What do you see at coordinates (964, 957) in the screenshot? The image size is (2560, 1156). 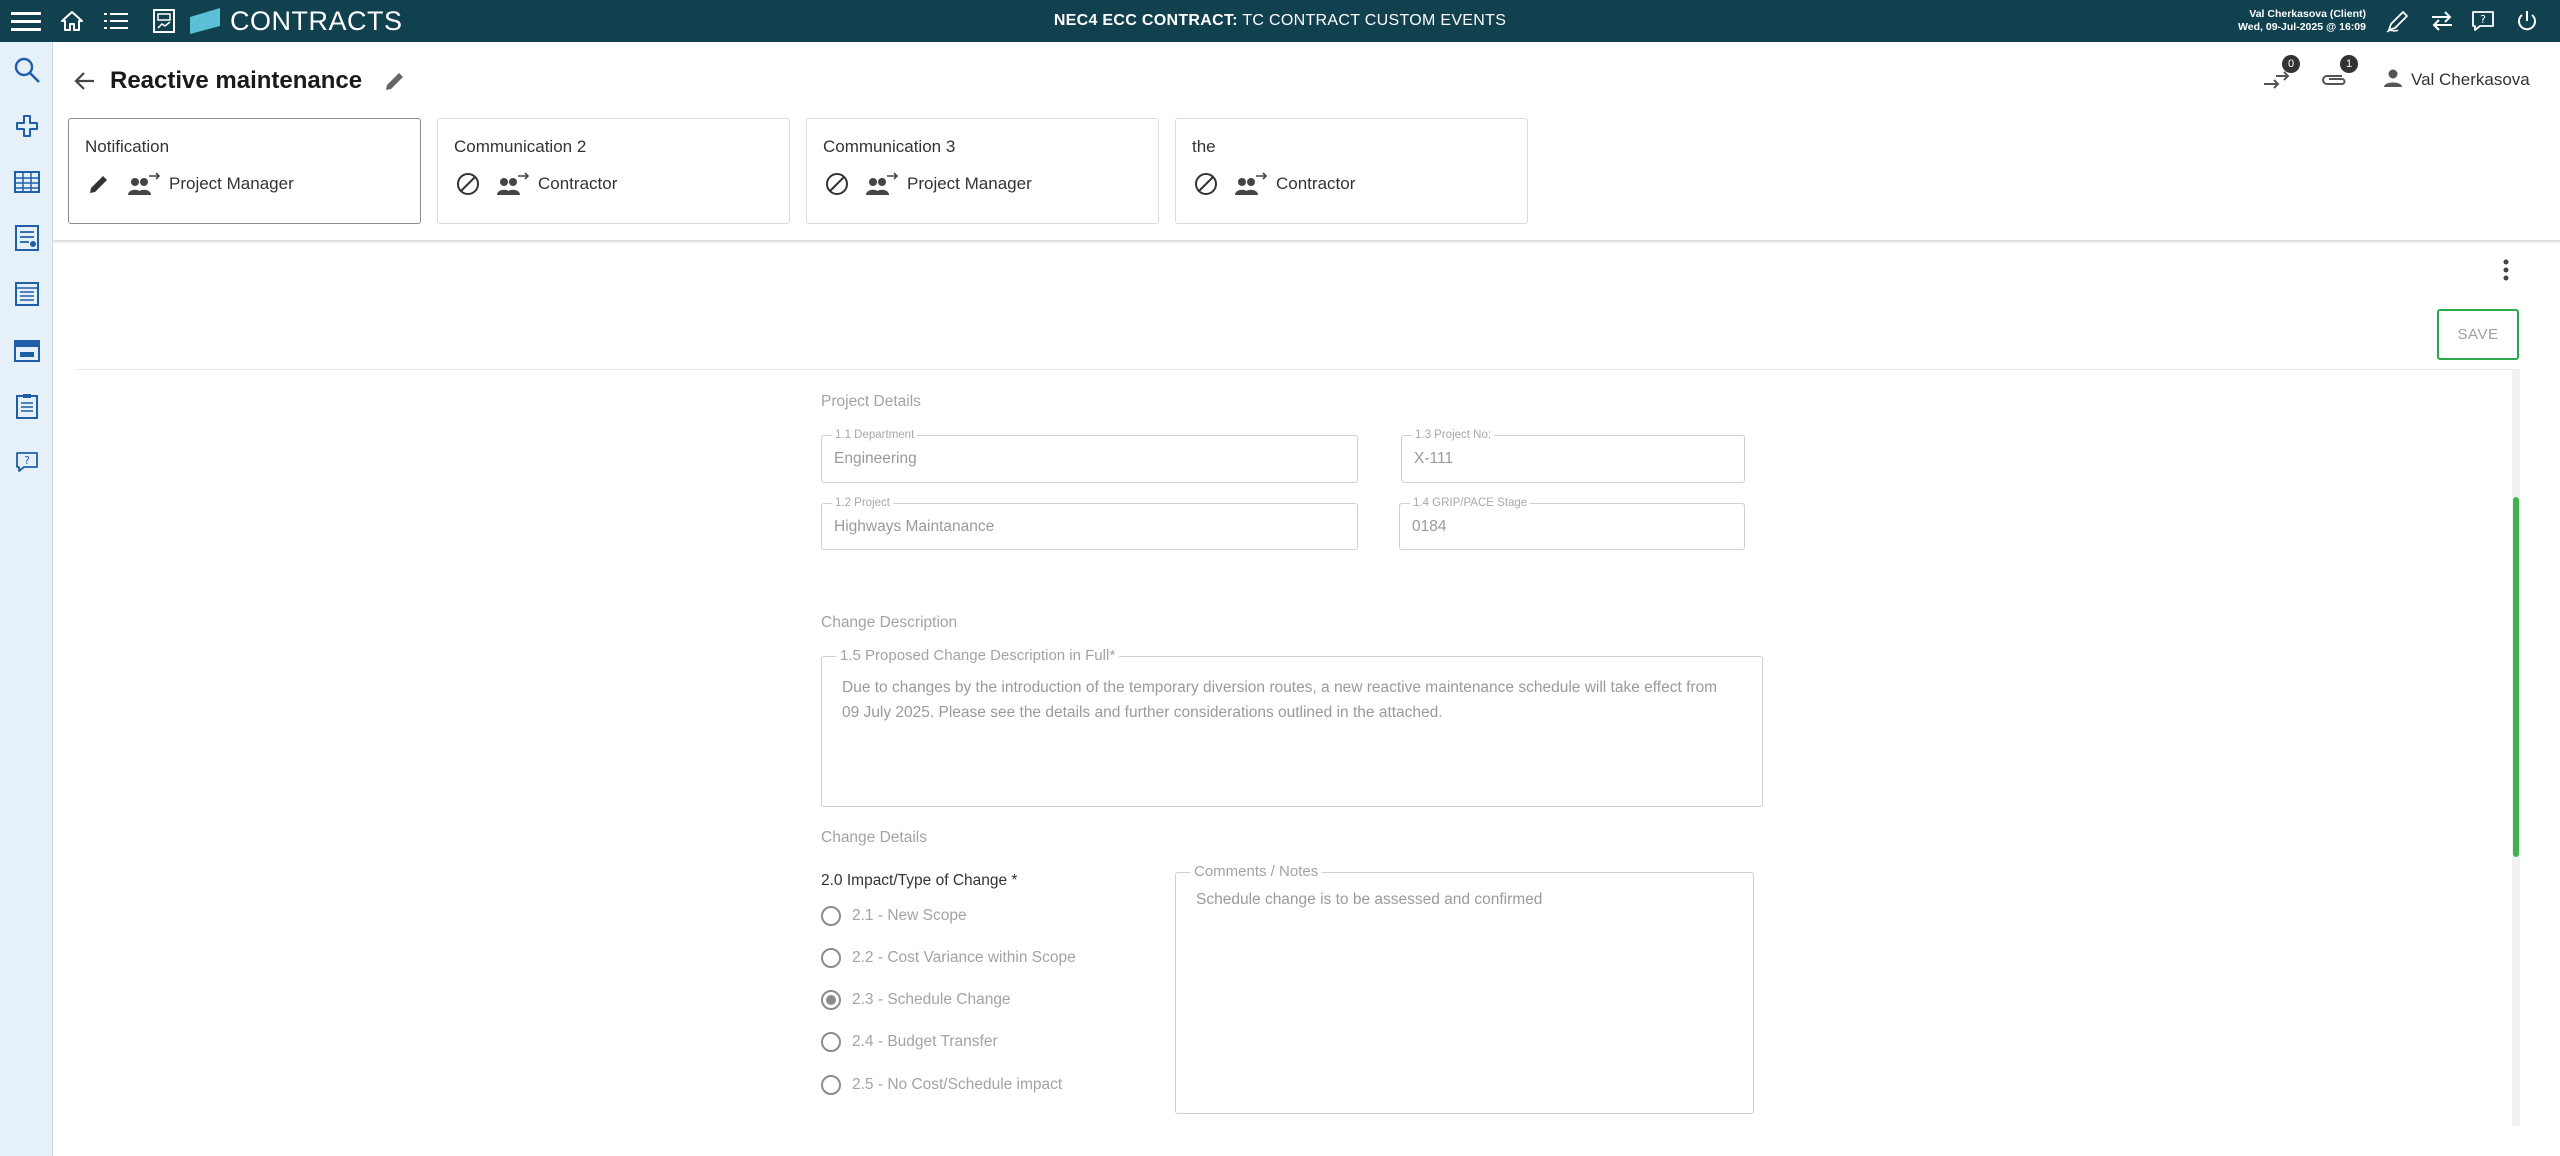 I see `radio-label: 2.2 - Cost Variance within Scope` at bounding box center [964, 957].